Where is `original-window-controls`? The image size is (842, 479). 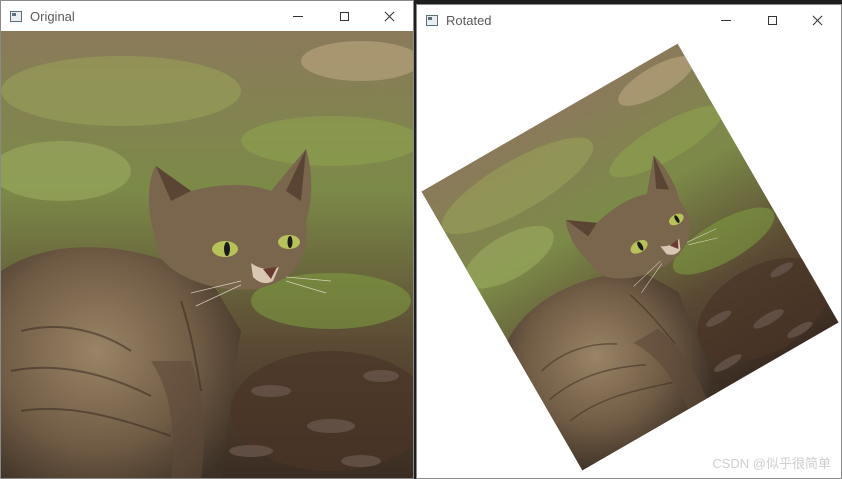 original-window-controls is located at coordinates (344, 16).